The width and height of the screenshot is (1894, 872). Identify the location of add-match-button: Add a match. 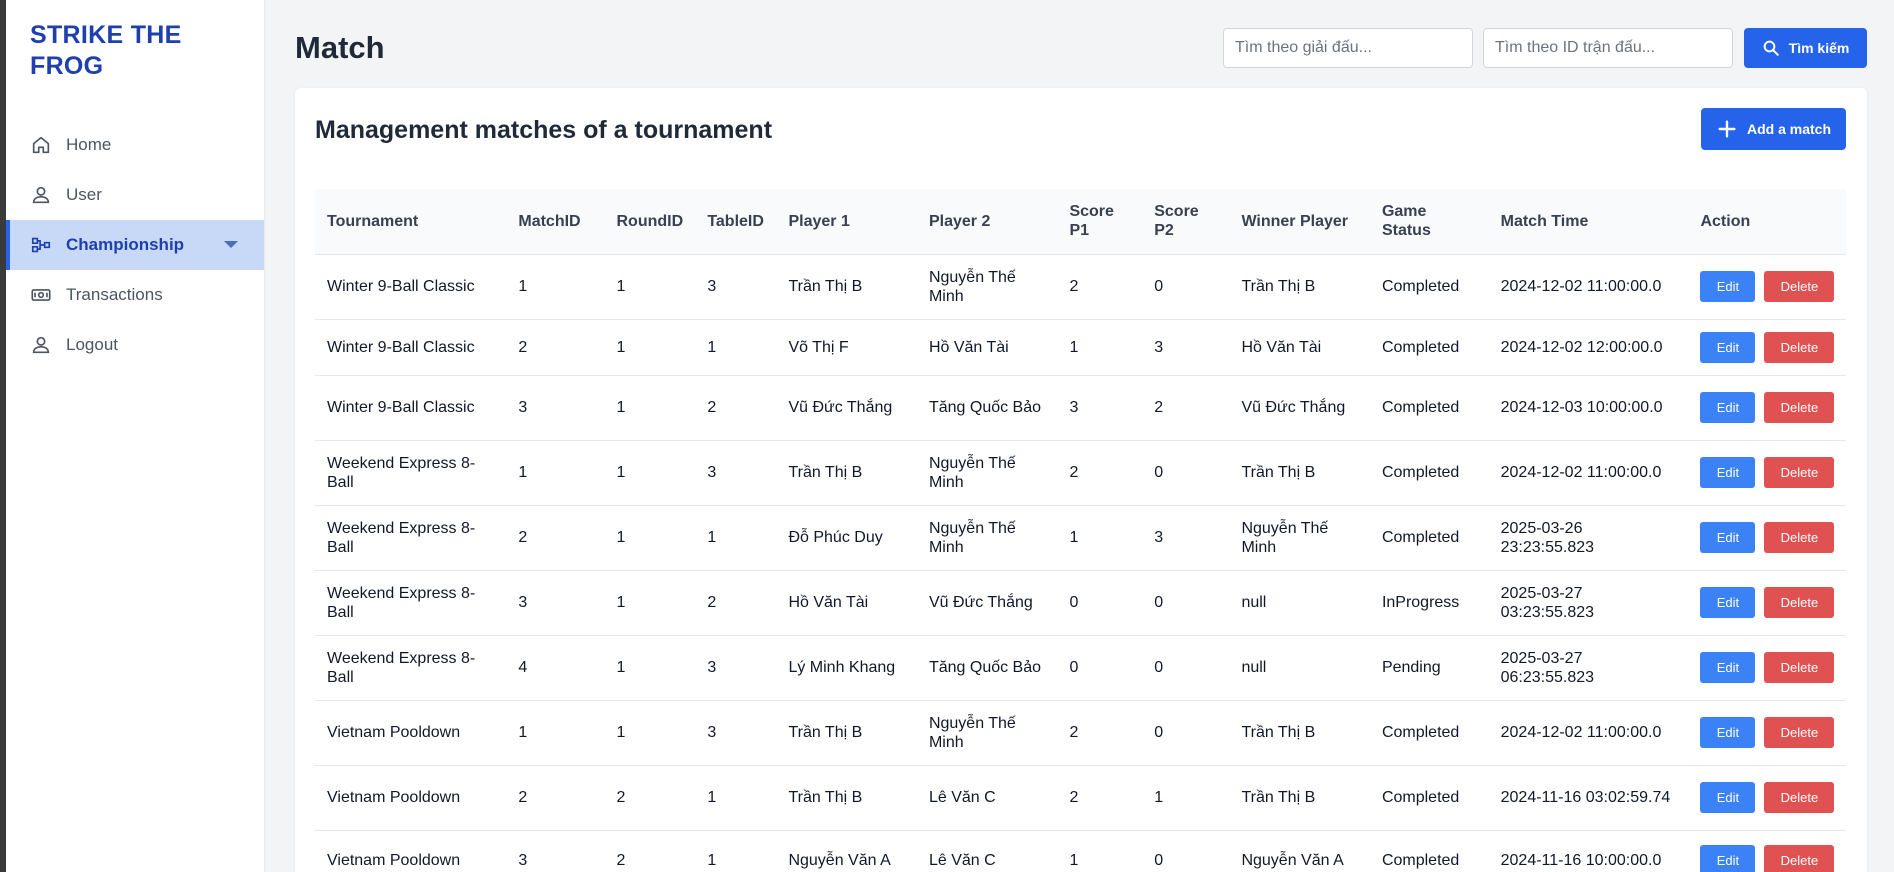
(1773, 129).